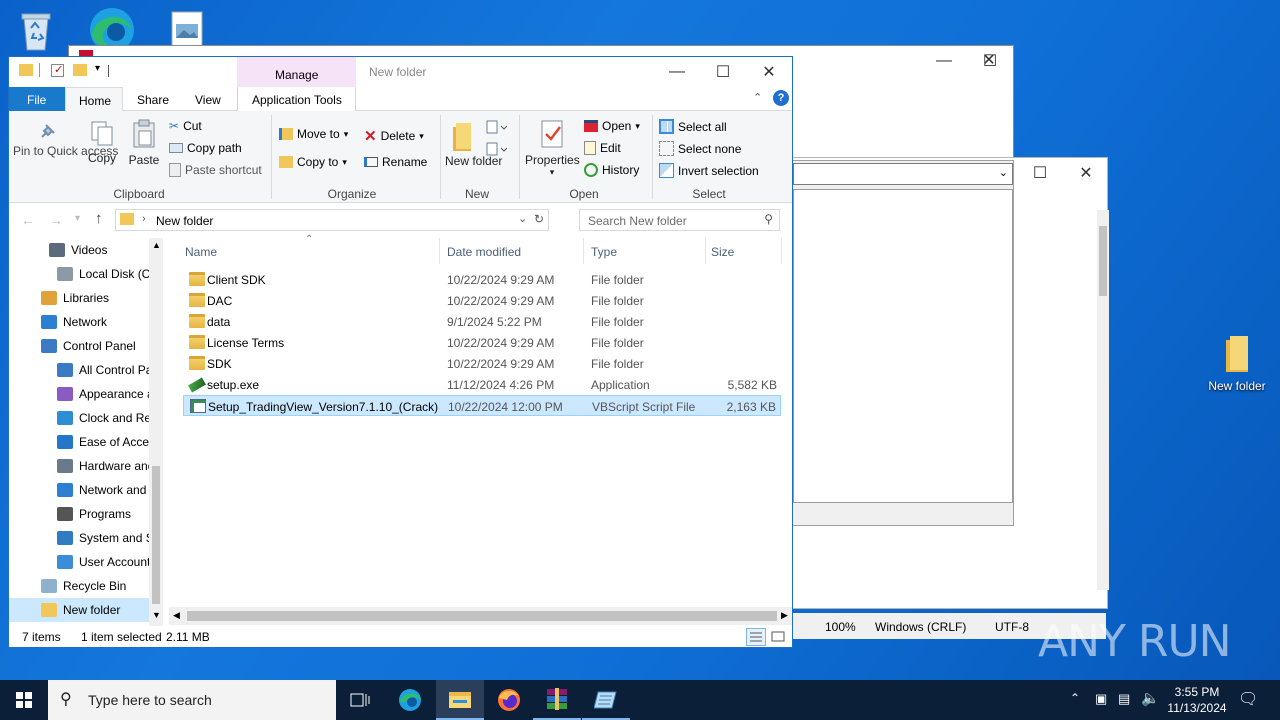  What do you see at coordinates (313, 134) in the screenshot?
I see `move-to-button: Move to ▾` at bounding box center [313, 134].